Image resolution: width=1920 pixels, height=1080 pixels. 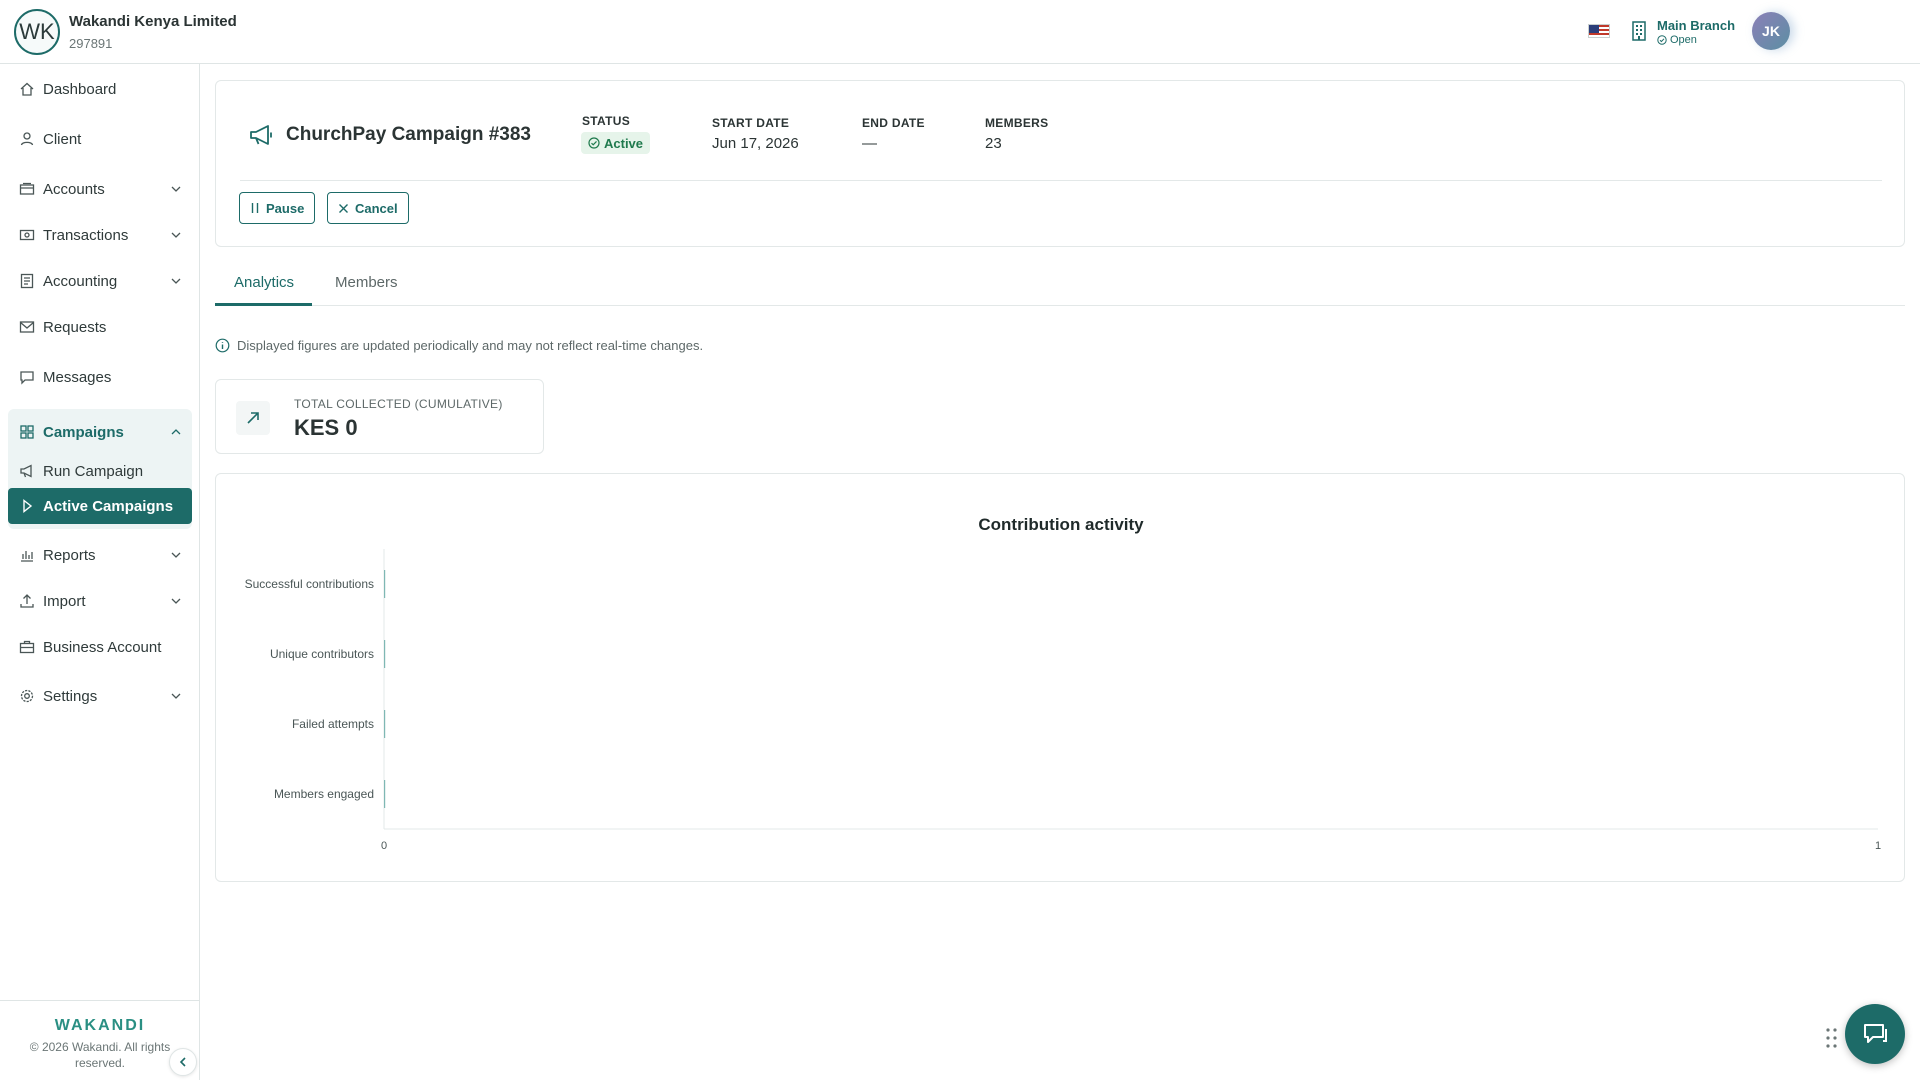 What do you see at coordinates (1683, 40) in the screenshot?
I see `branch-status-label: Open` at bounding box center [1683, 40].